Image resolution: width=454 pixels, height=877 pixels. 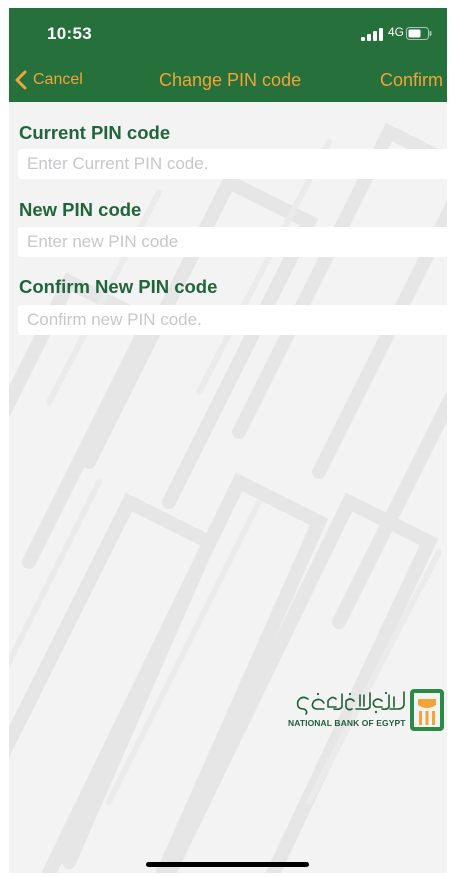 I want to click on network-type: 4G, so click(x=396, y=32).